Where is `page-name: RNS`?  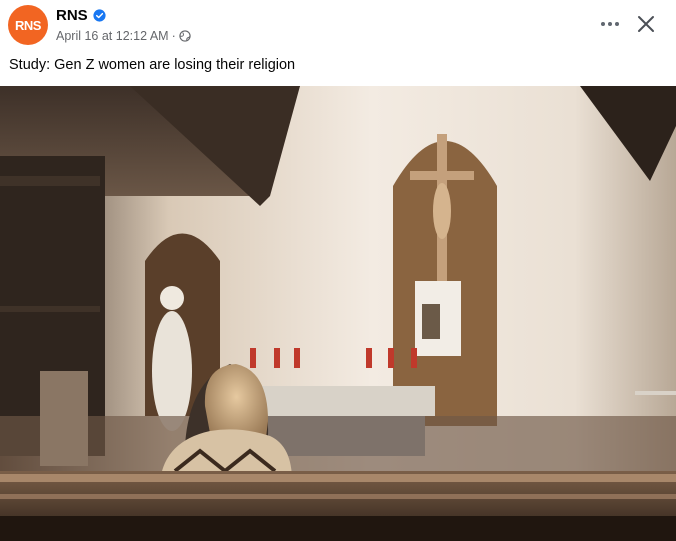 page-name: RNS is located at coordinates (72, 15).